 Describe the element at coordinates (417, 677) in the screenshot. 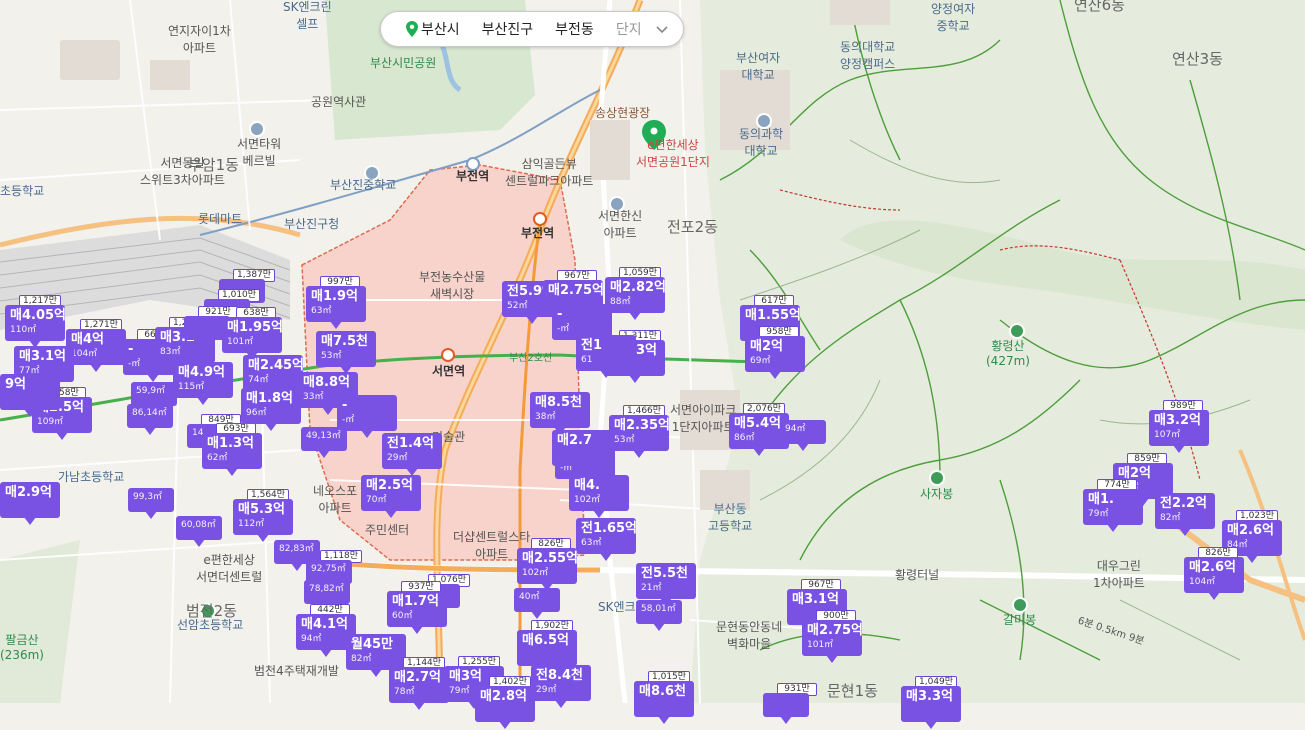

I see `marker-price: 매2.7억` at that location.